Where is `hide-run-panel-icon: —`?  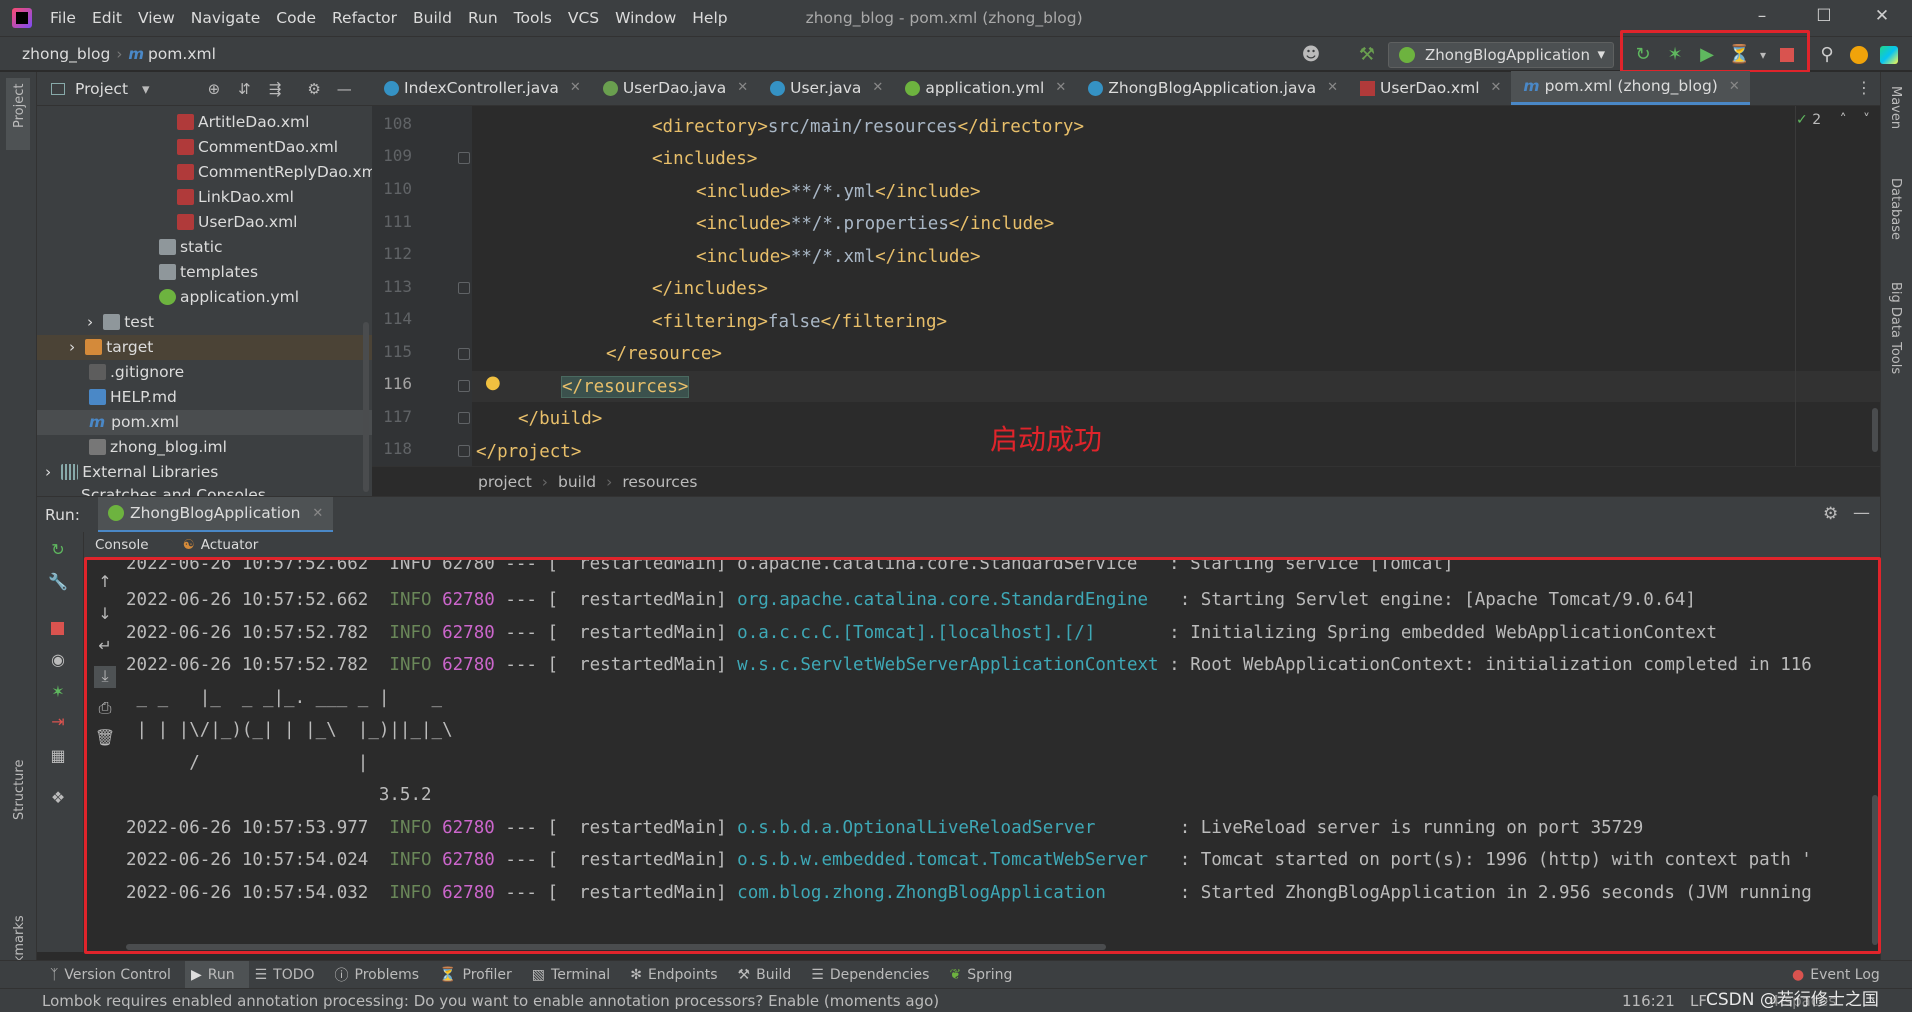
hide-run-panel-icon: — is located at coordinates (1861, 513).